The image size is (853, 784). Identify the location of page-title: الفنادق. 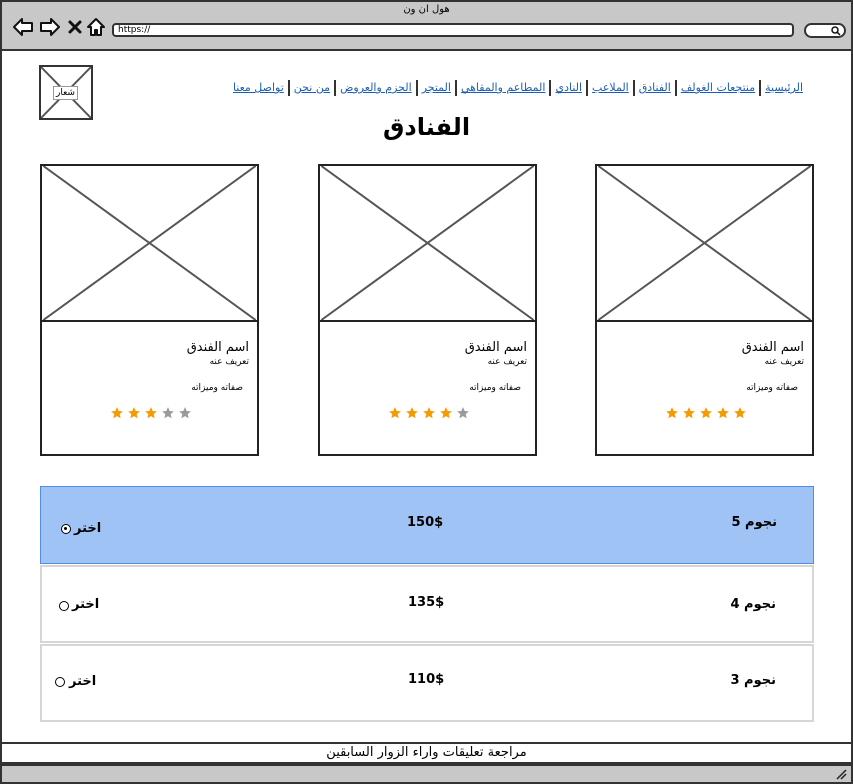
(426, 127).